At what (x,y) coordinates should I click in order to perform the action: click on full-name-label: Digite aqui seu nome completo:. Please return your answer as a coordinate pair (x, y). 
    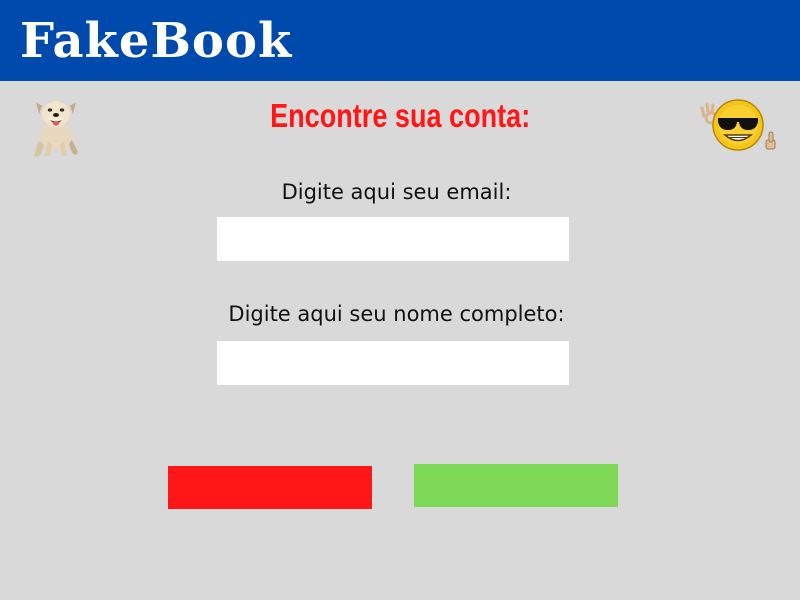
    Looking at the image, I should click on (396, 314).